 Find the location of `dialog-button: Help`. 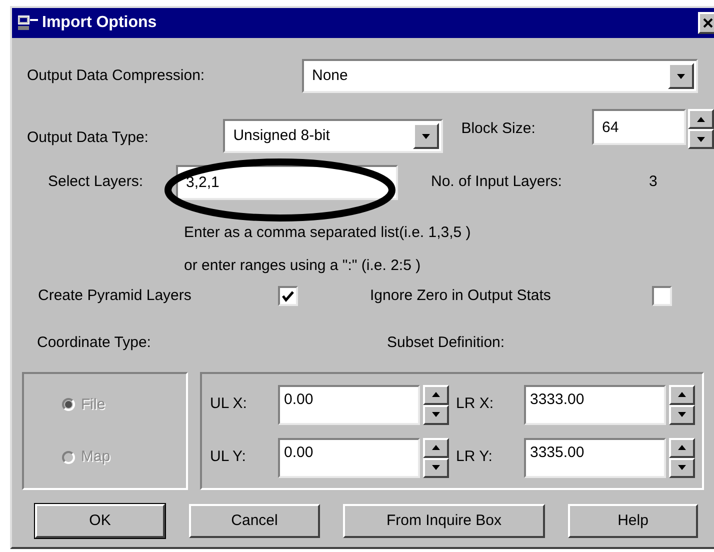

dialog-button: Help is located at coordinates (633, 521).